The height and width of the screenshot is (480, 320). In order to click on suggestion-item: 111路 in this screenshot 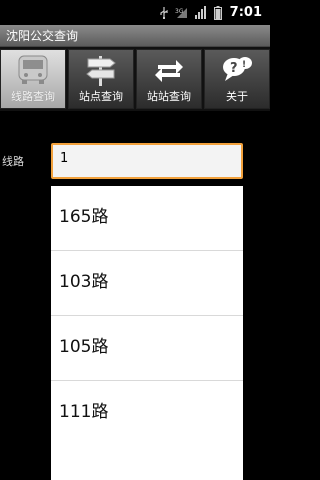, I will do `click(147, 412)`.